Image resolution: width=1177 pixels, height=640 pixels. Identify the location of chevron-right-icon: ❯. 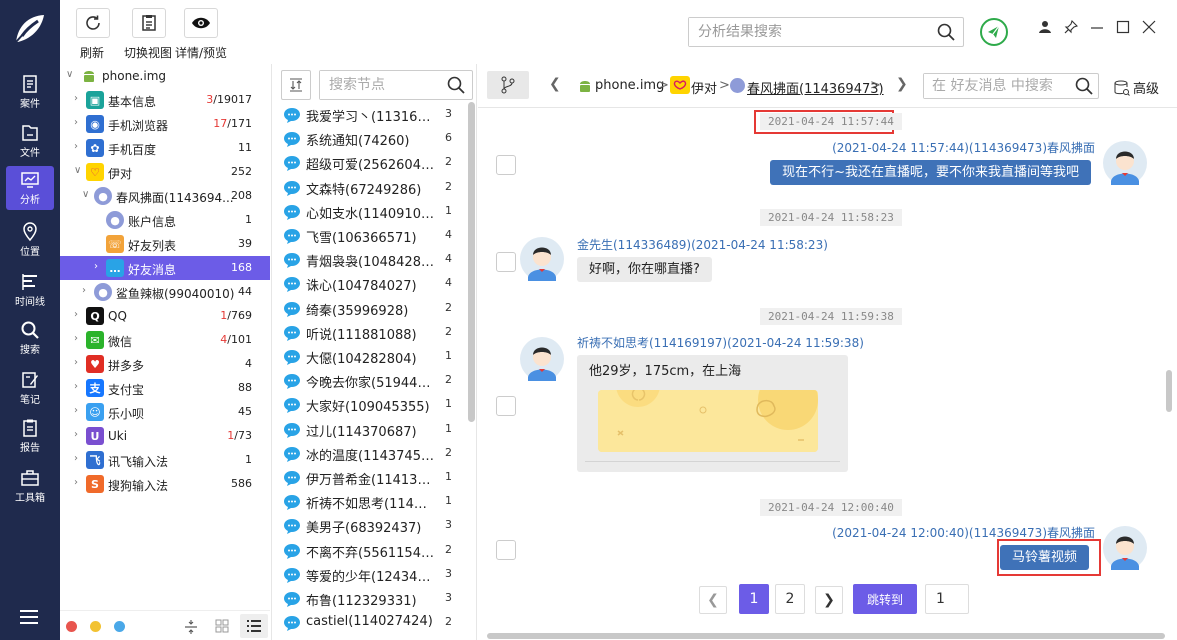
(902, 84).